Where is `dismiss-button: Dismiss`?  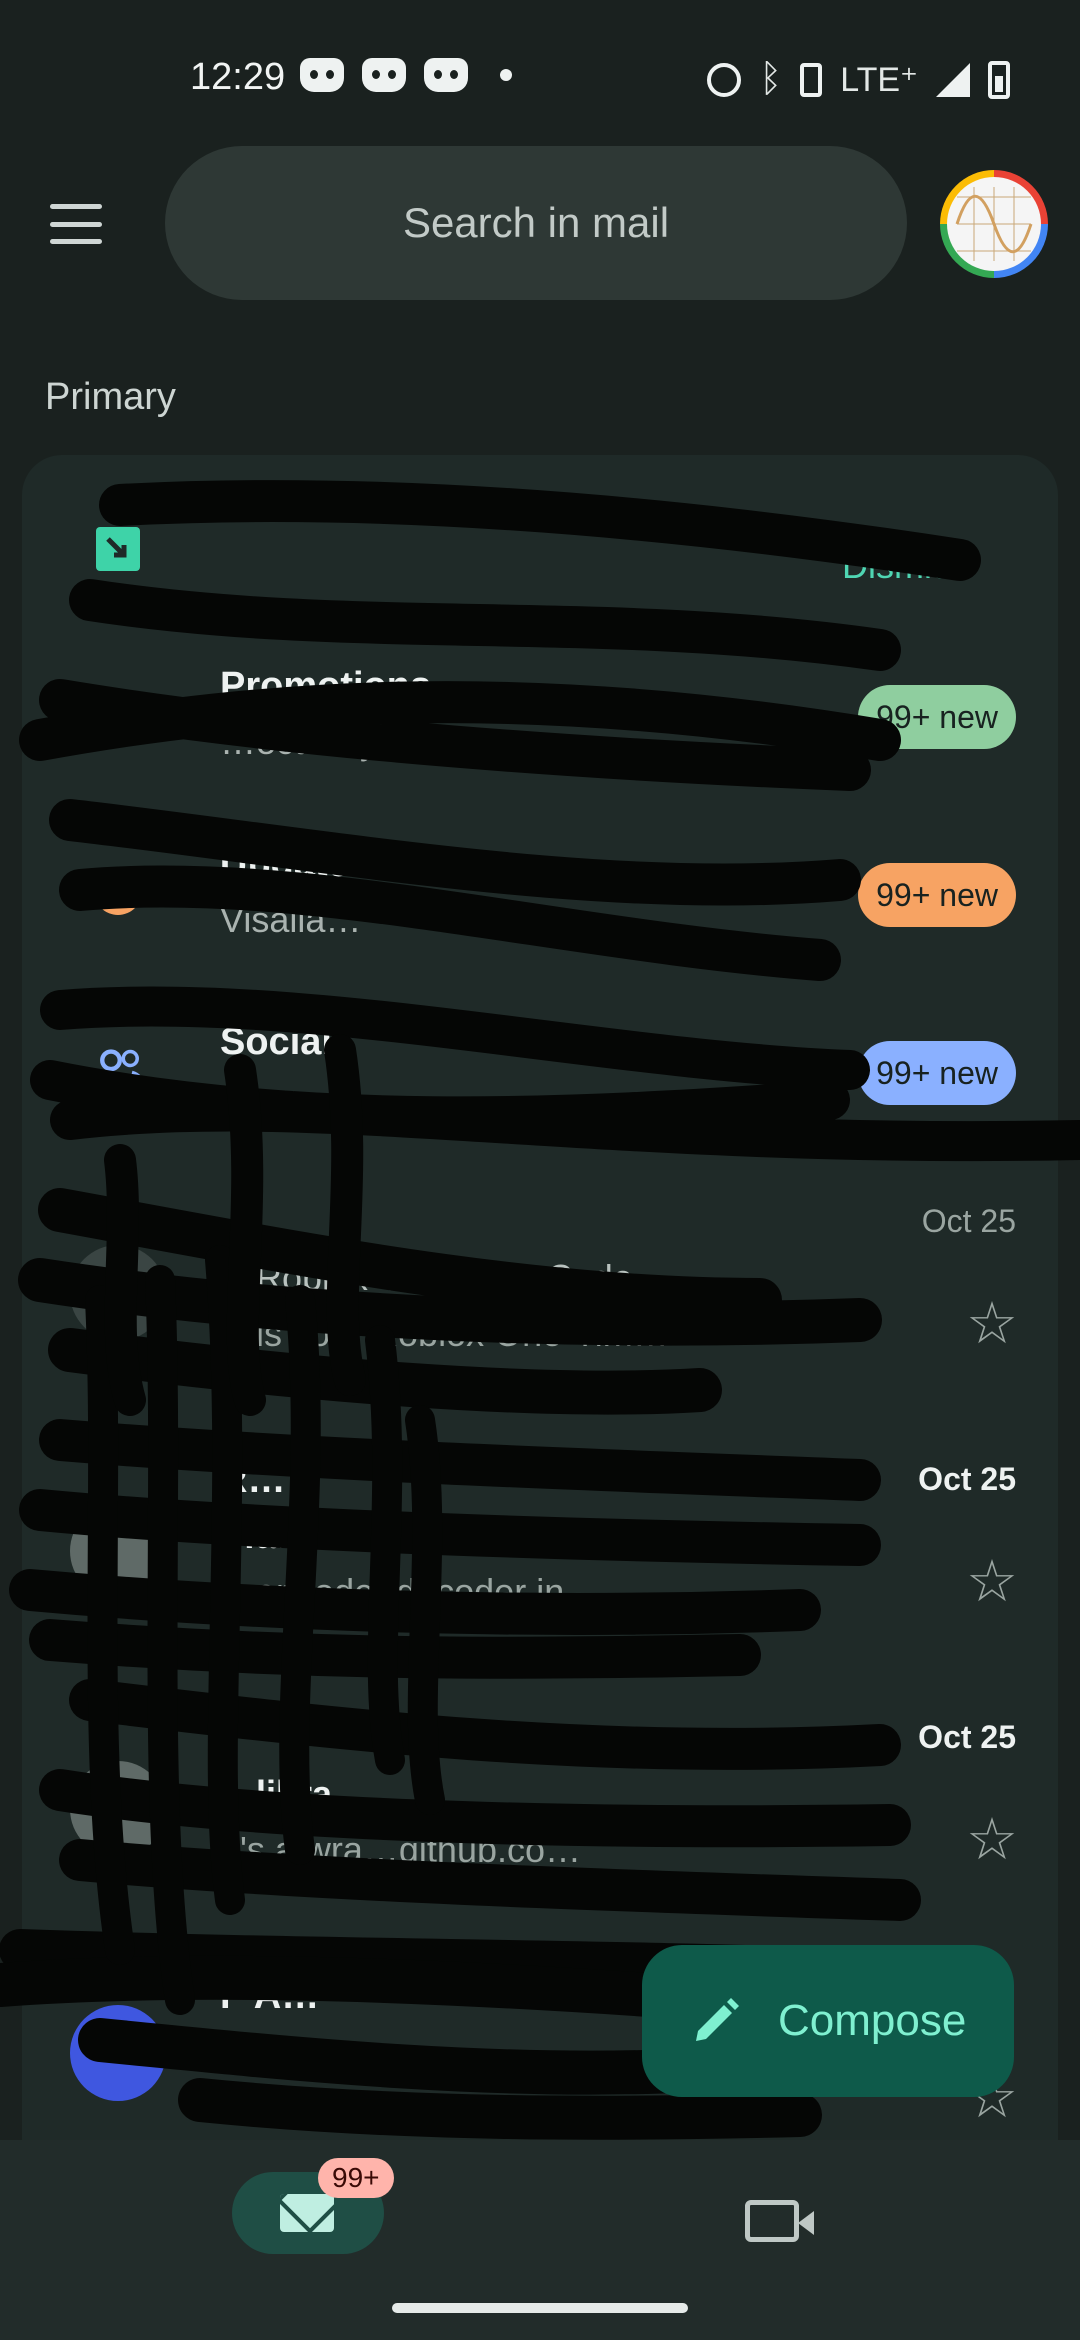 dismiss-button: Dismiss is located at coordinates (905, 566).